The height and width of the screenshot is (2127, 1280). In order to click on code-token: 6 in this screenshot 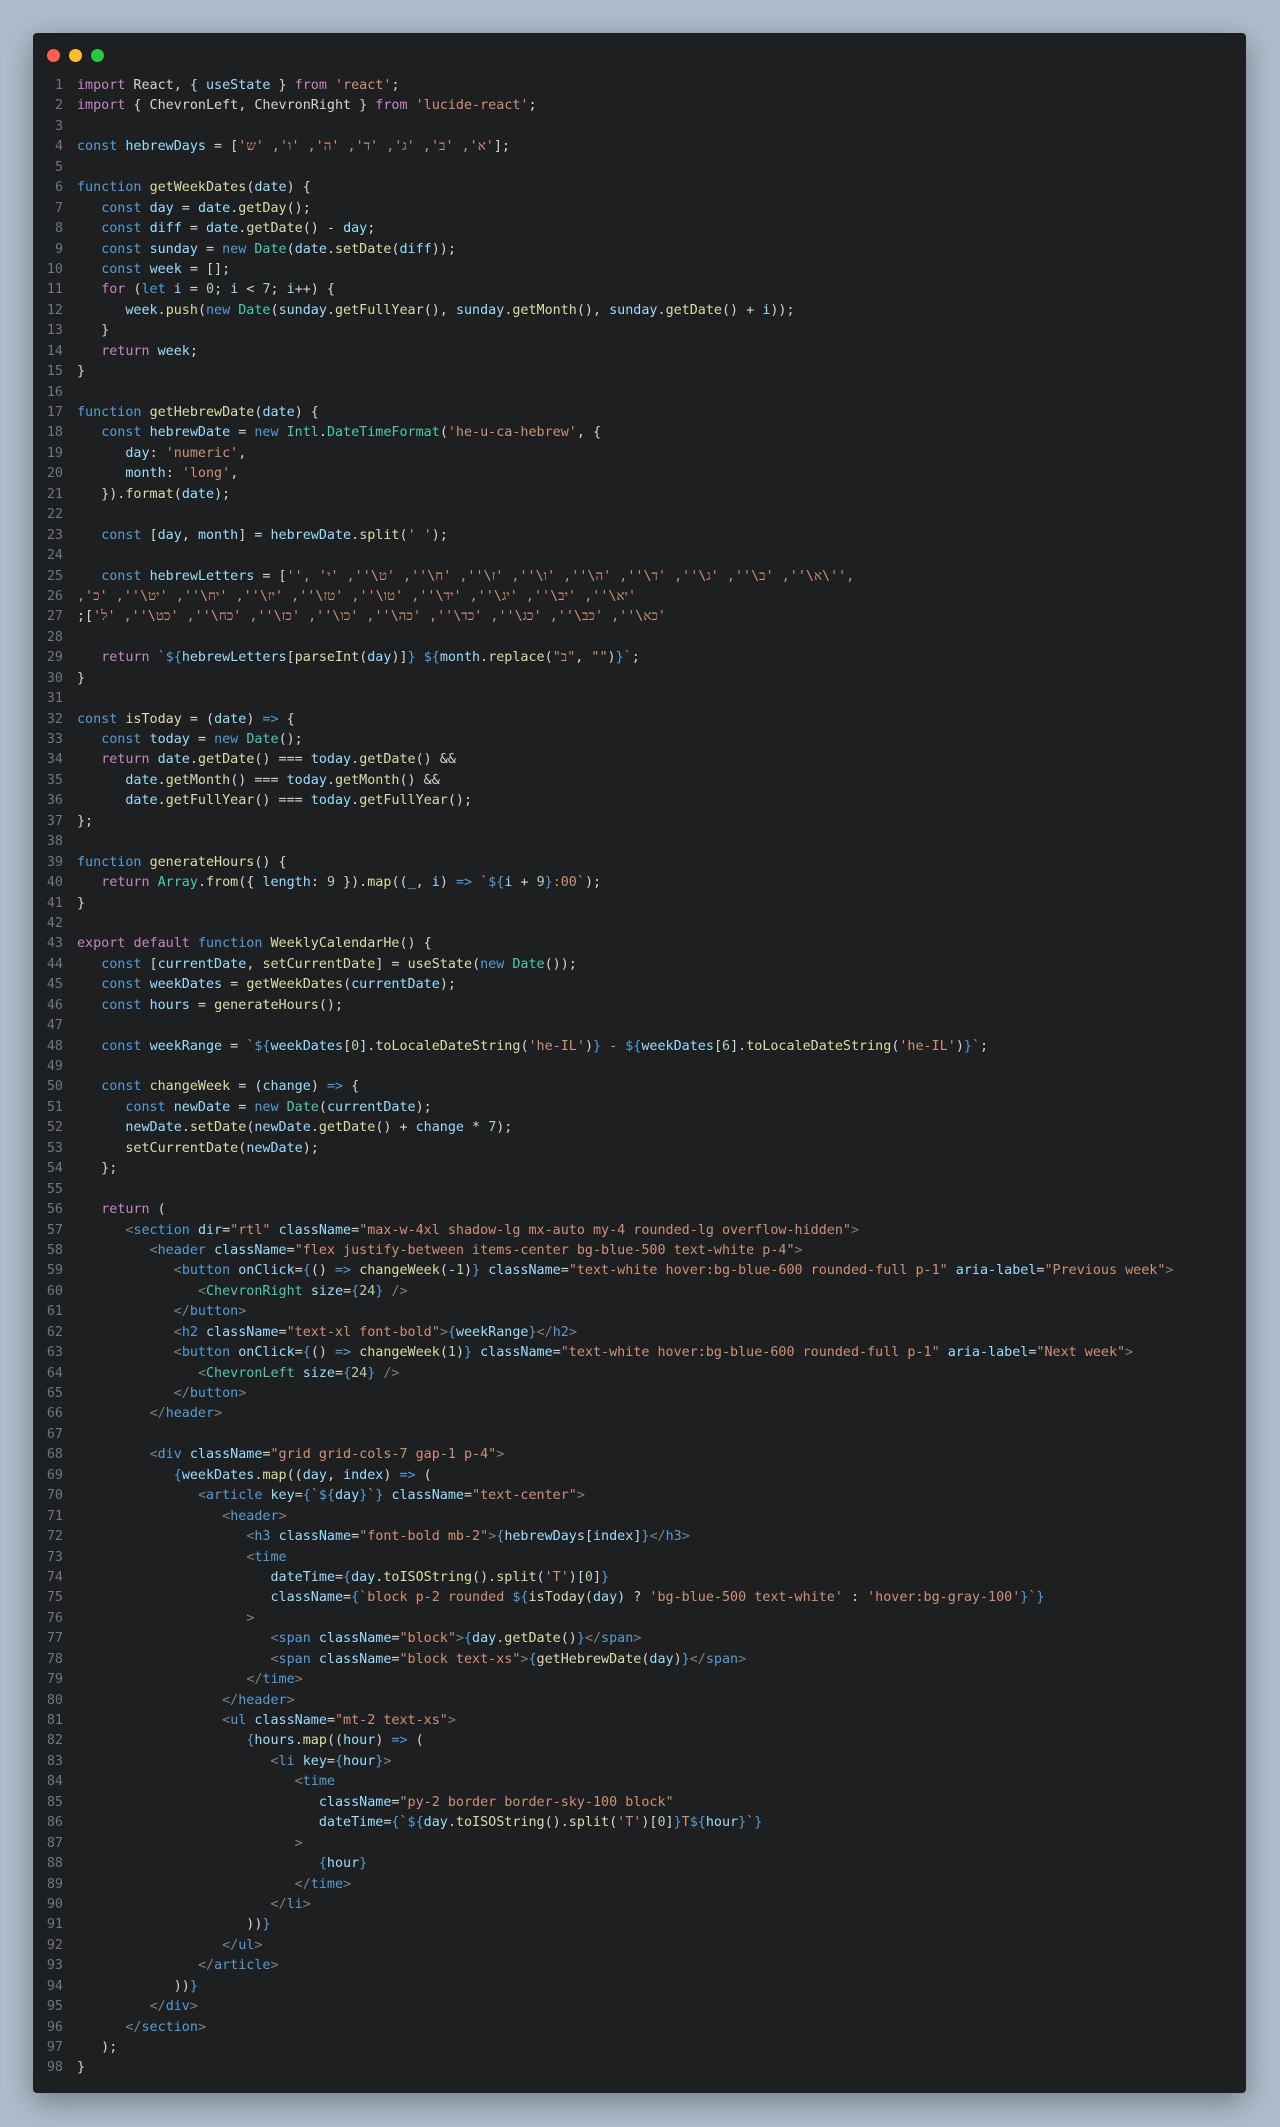, I will do `click(726, 1046)`.